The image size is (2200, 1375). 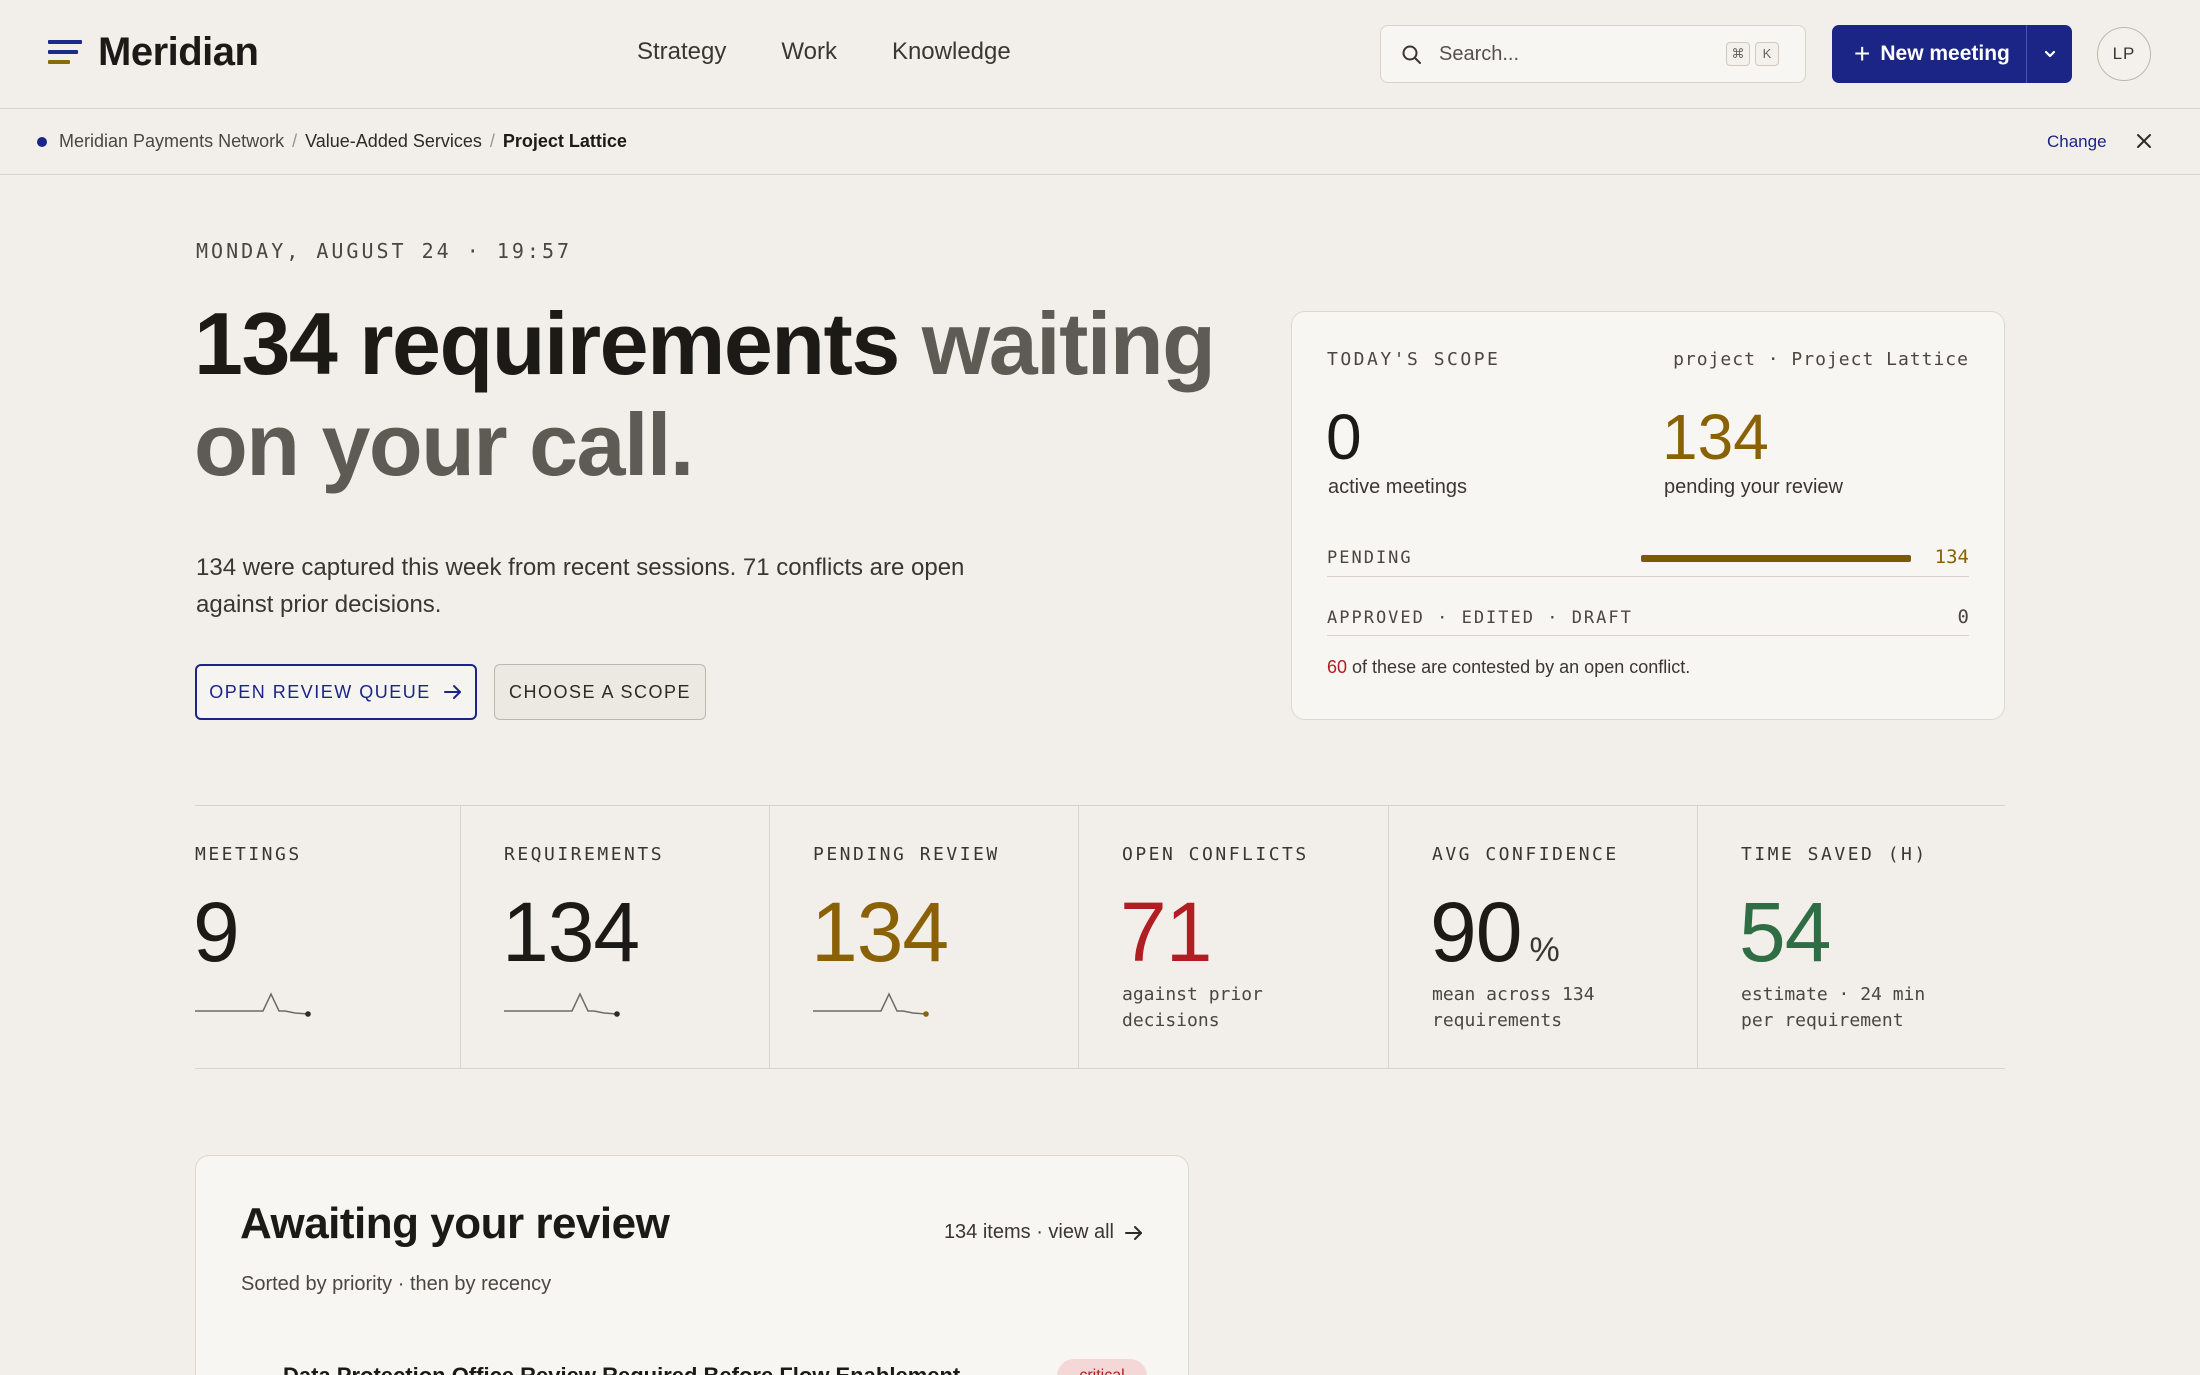 I want to click on stat-description-line: mean across 134, so click(x=1513, y=994).